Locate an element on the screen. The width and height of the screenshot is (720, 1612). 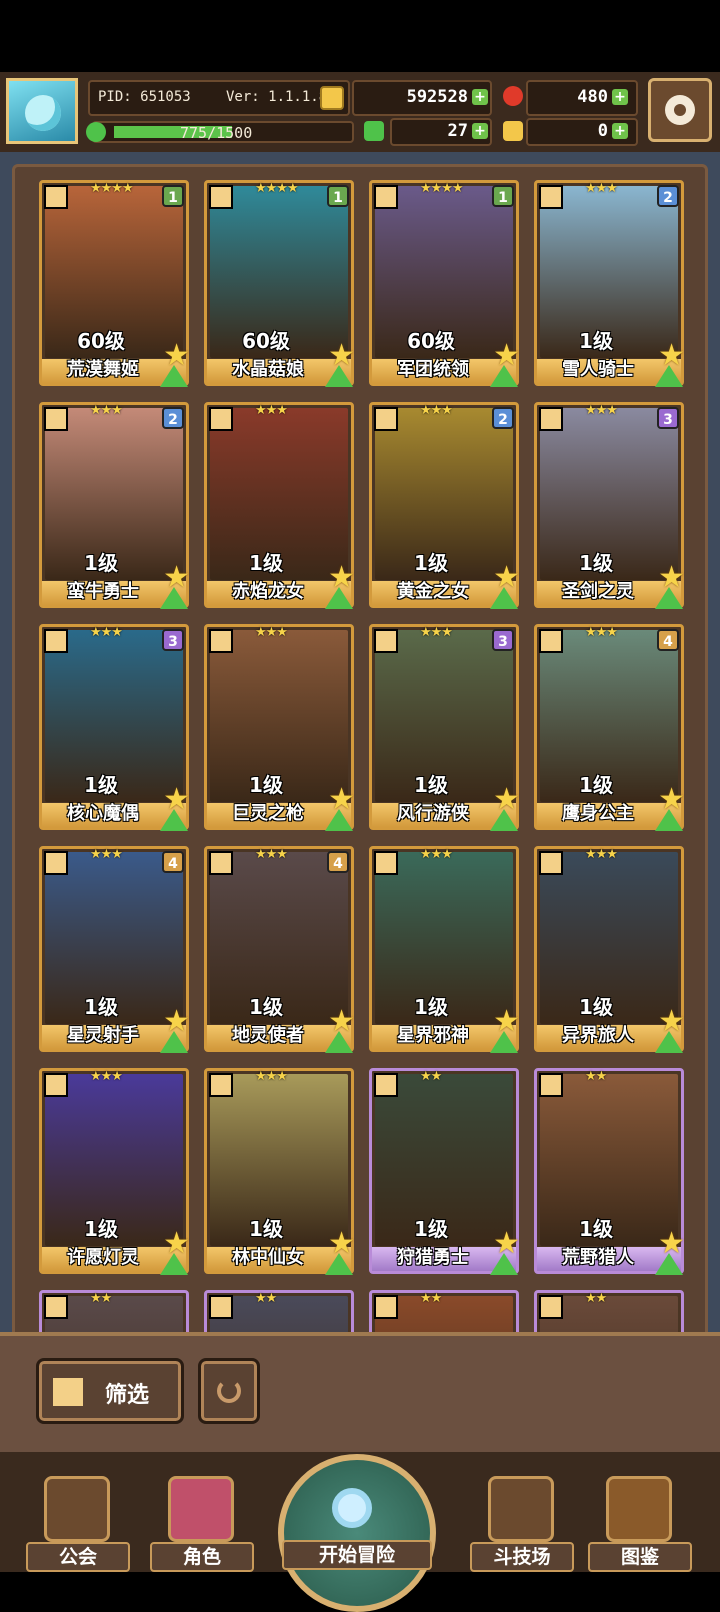
nav-guild-label: 公会 is located at coordinates (78, 1557).